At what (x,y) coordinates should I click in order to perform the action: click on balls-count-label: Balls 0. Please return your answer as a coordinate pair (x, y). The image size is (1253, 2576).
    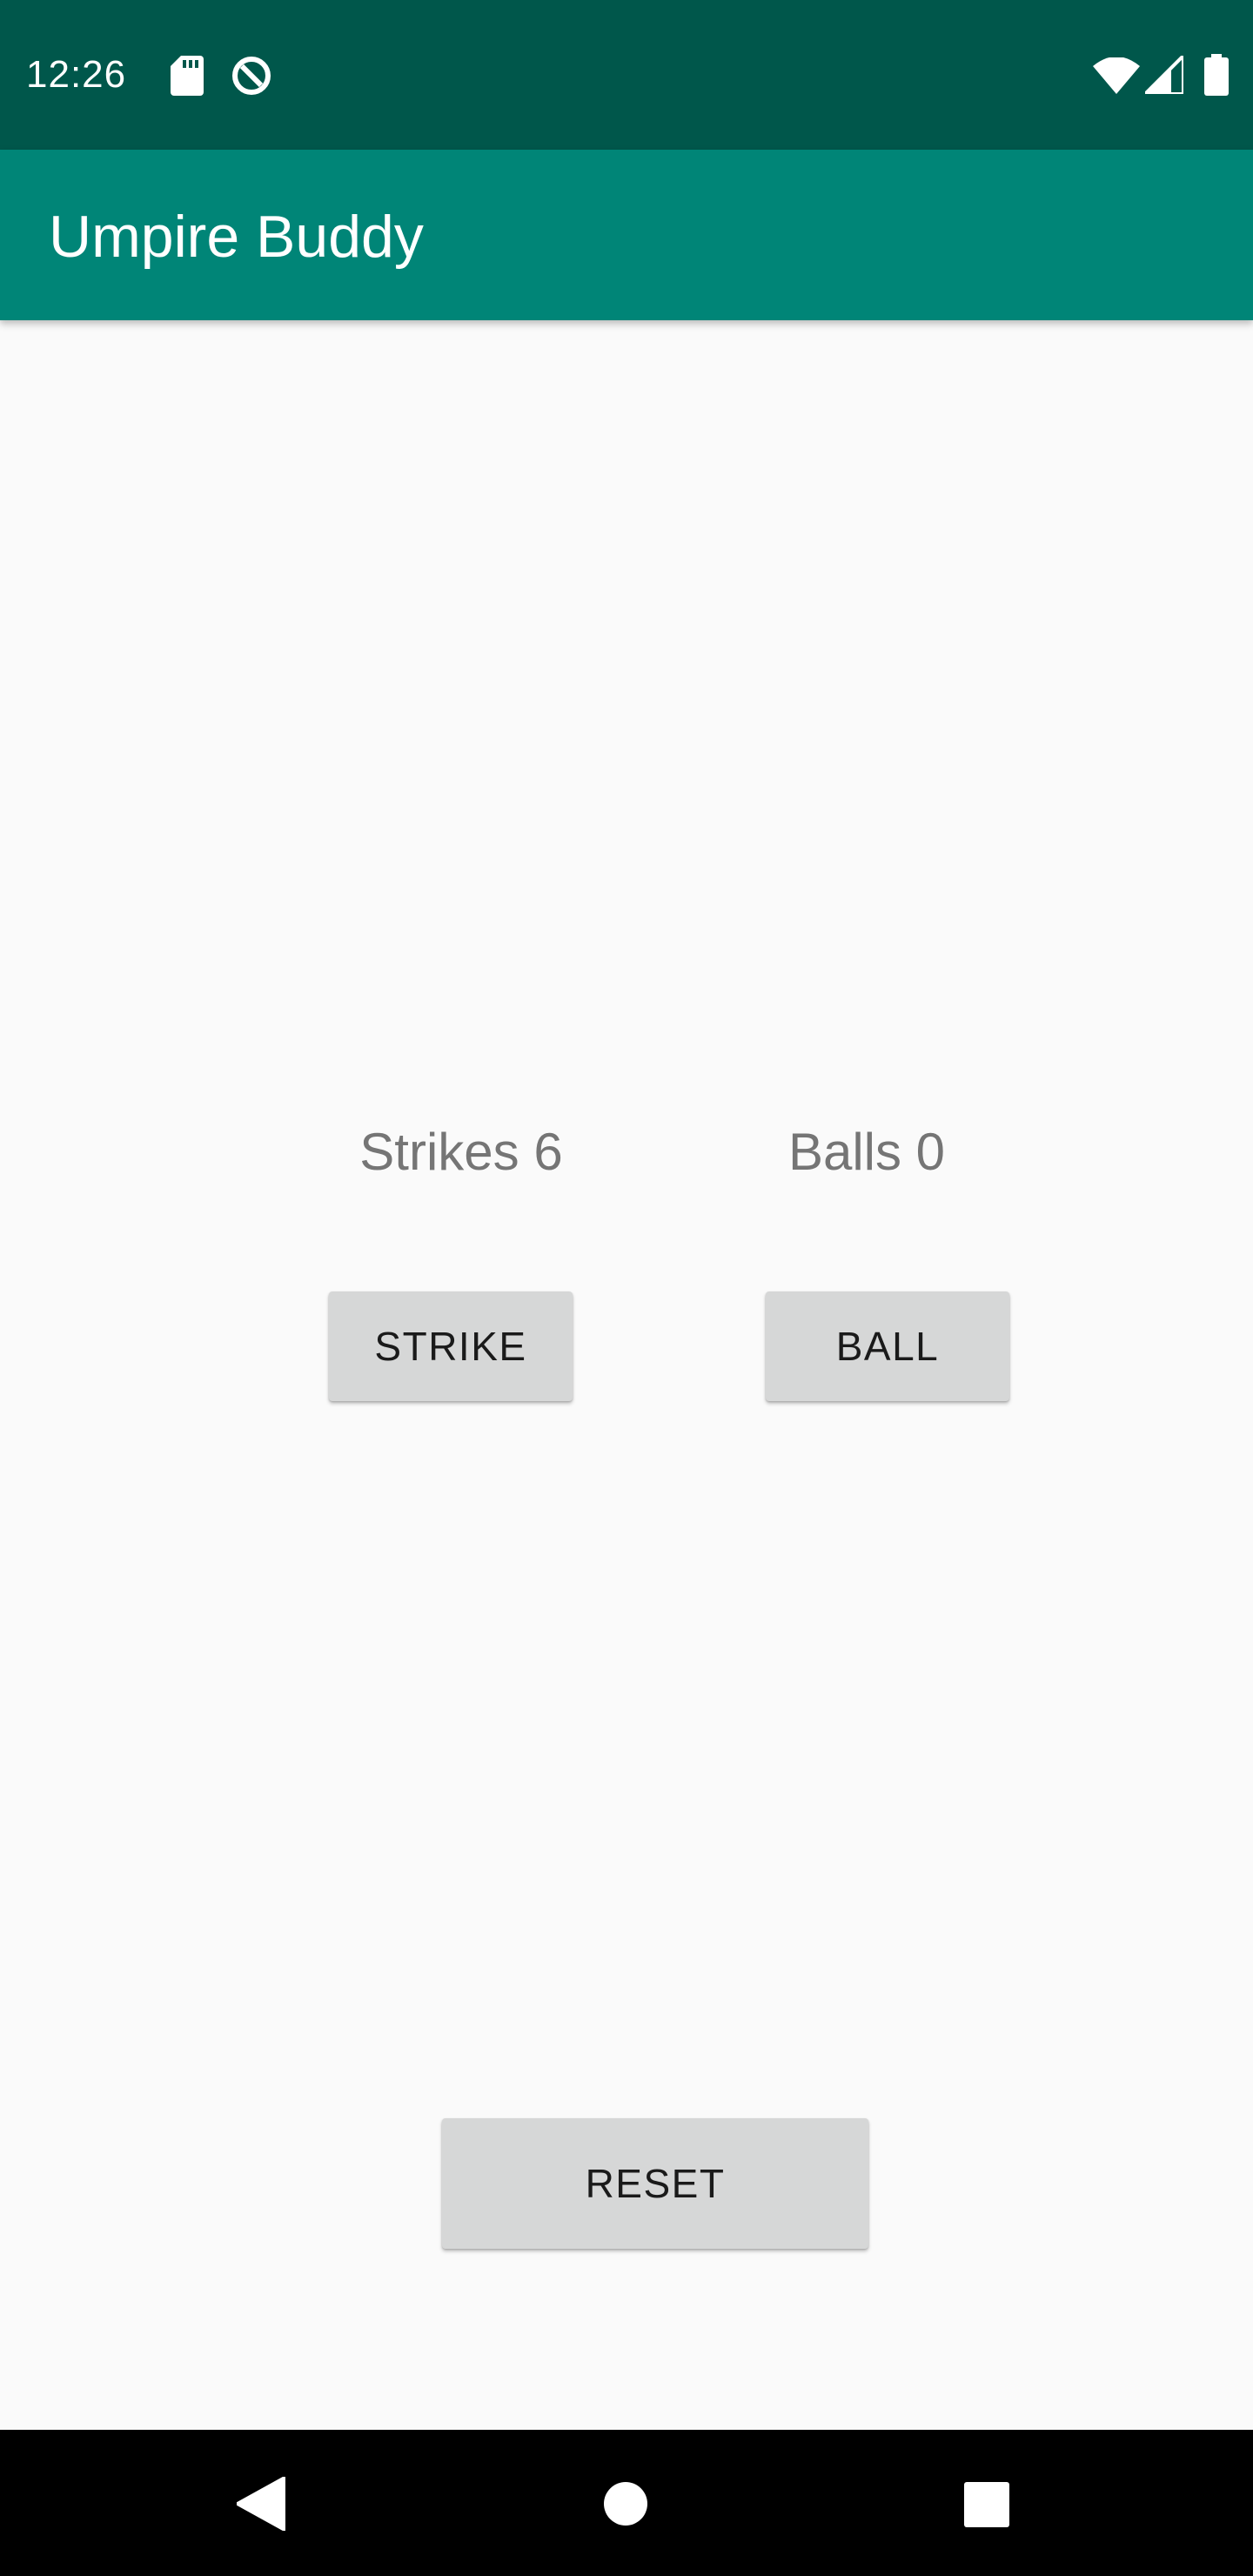
    Looking at the image, I should click on (866, 1152).